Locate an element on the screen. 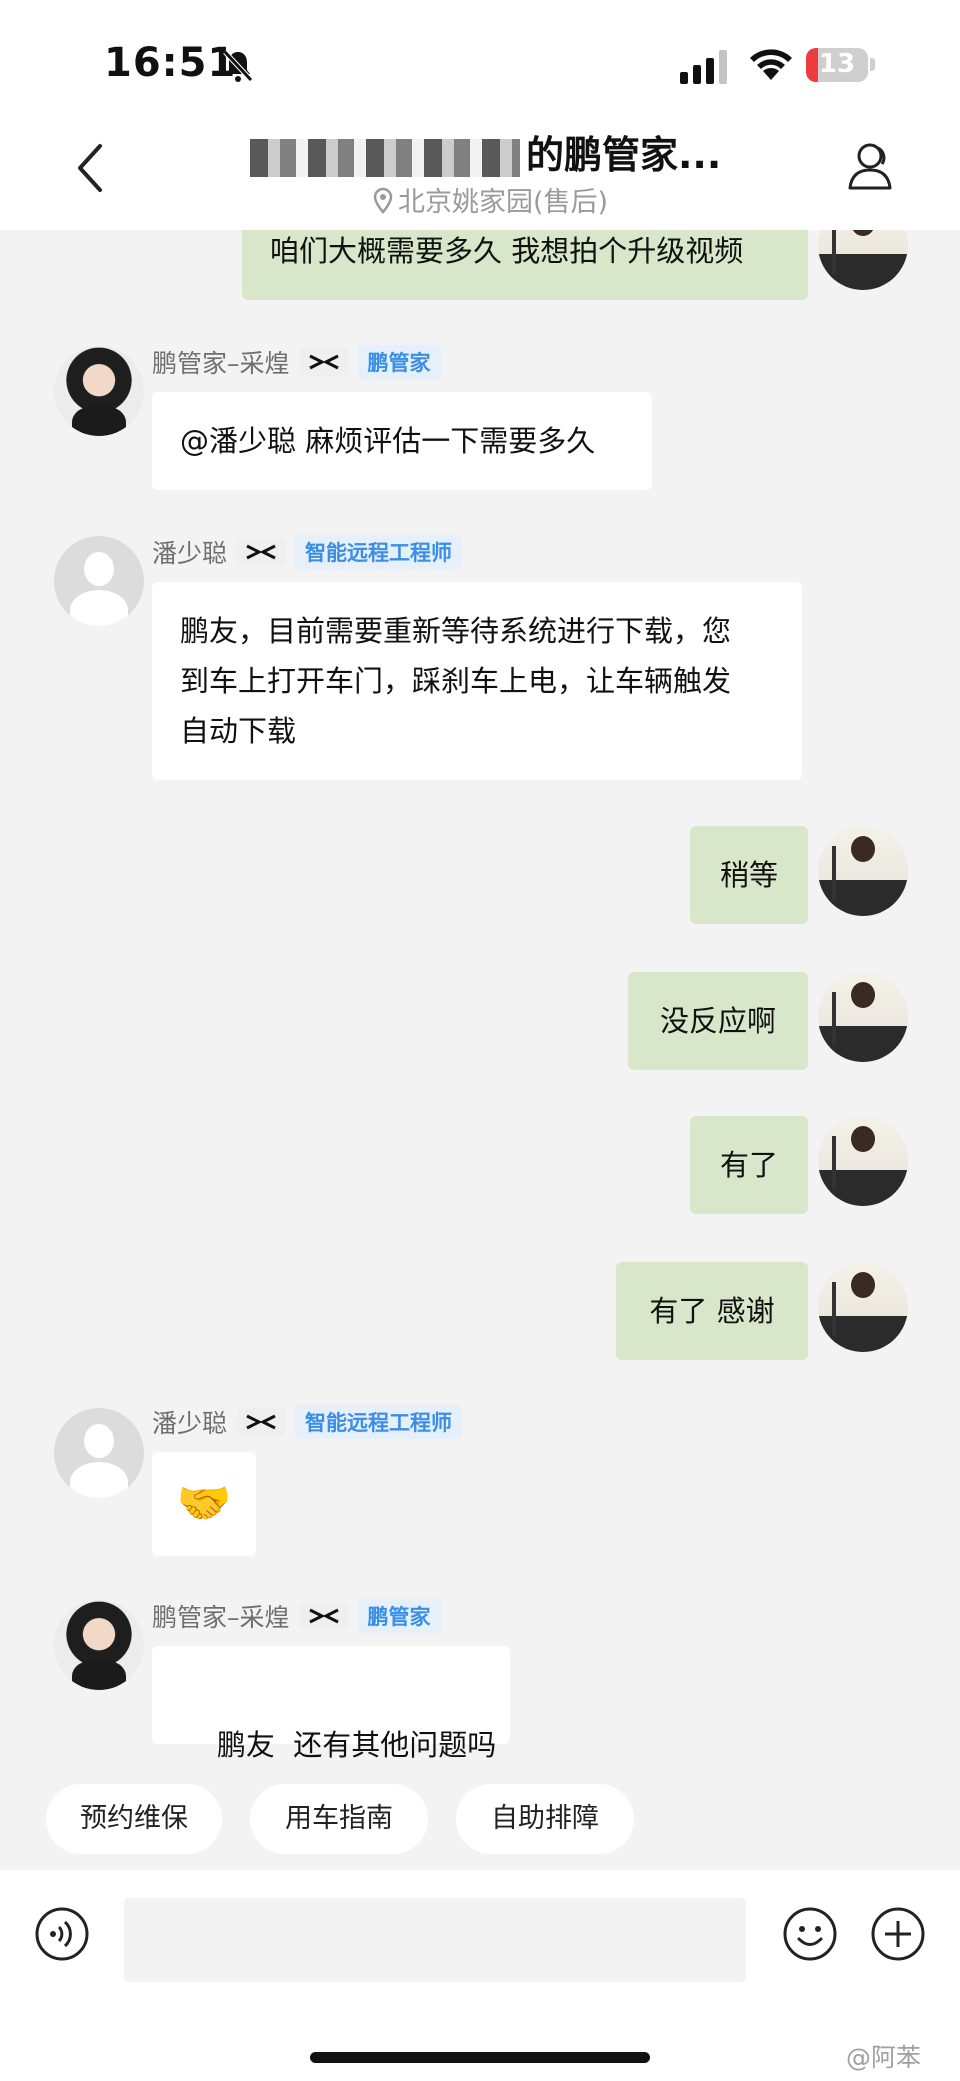 Image resolution: width=960 pixels, height=2081 pixels. more-options-icon is located at coordinates (898, 1934).